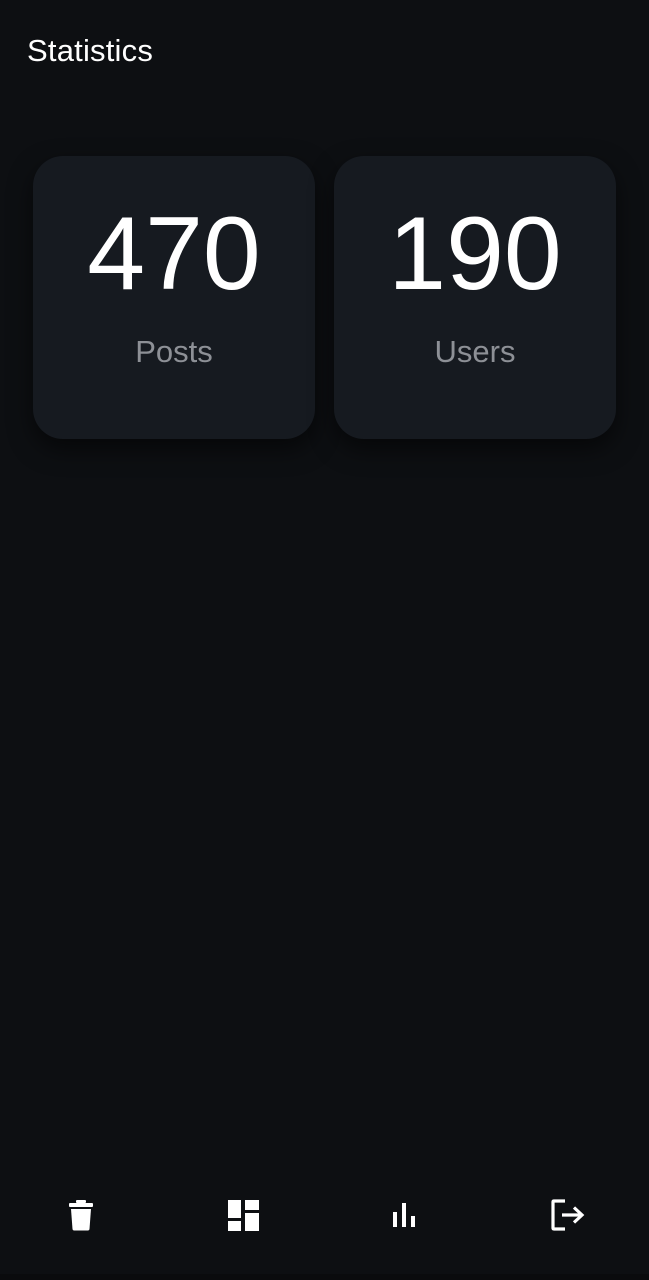 The image size is (649, 1280). I want to click on dashboard-icon, so click(243, 1215).